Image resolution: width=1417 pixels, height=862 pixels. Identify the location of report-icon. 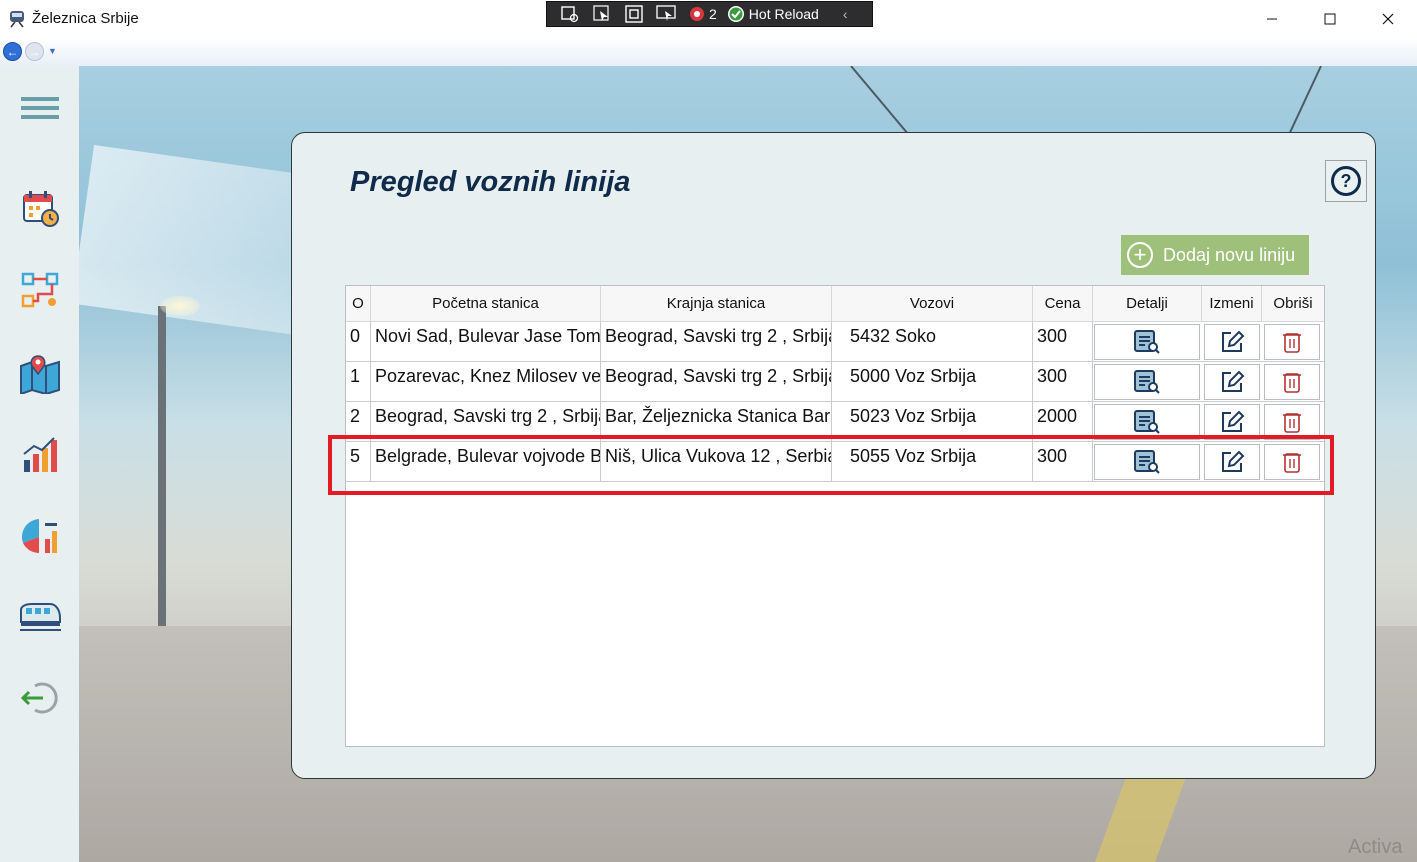
(39, 536).